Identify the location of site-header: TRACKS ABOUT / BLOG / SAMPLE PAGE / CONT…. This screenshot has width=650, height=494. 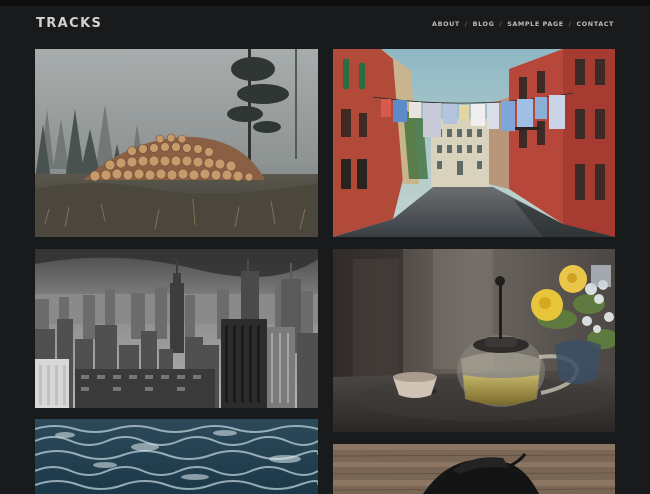
(325, 23).